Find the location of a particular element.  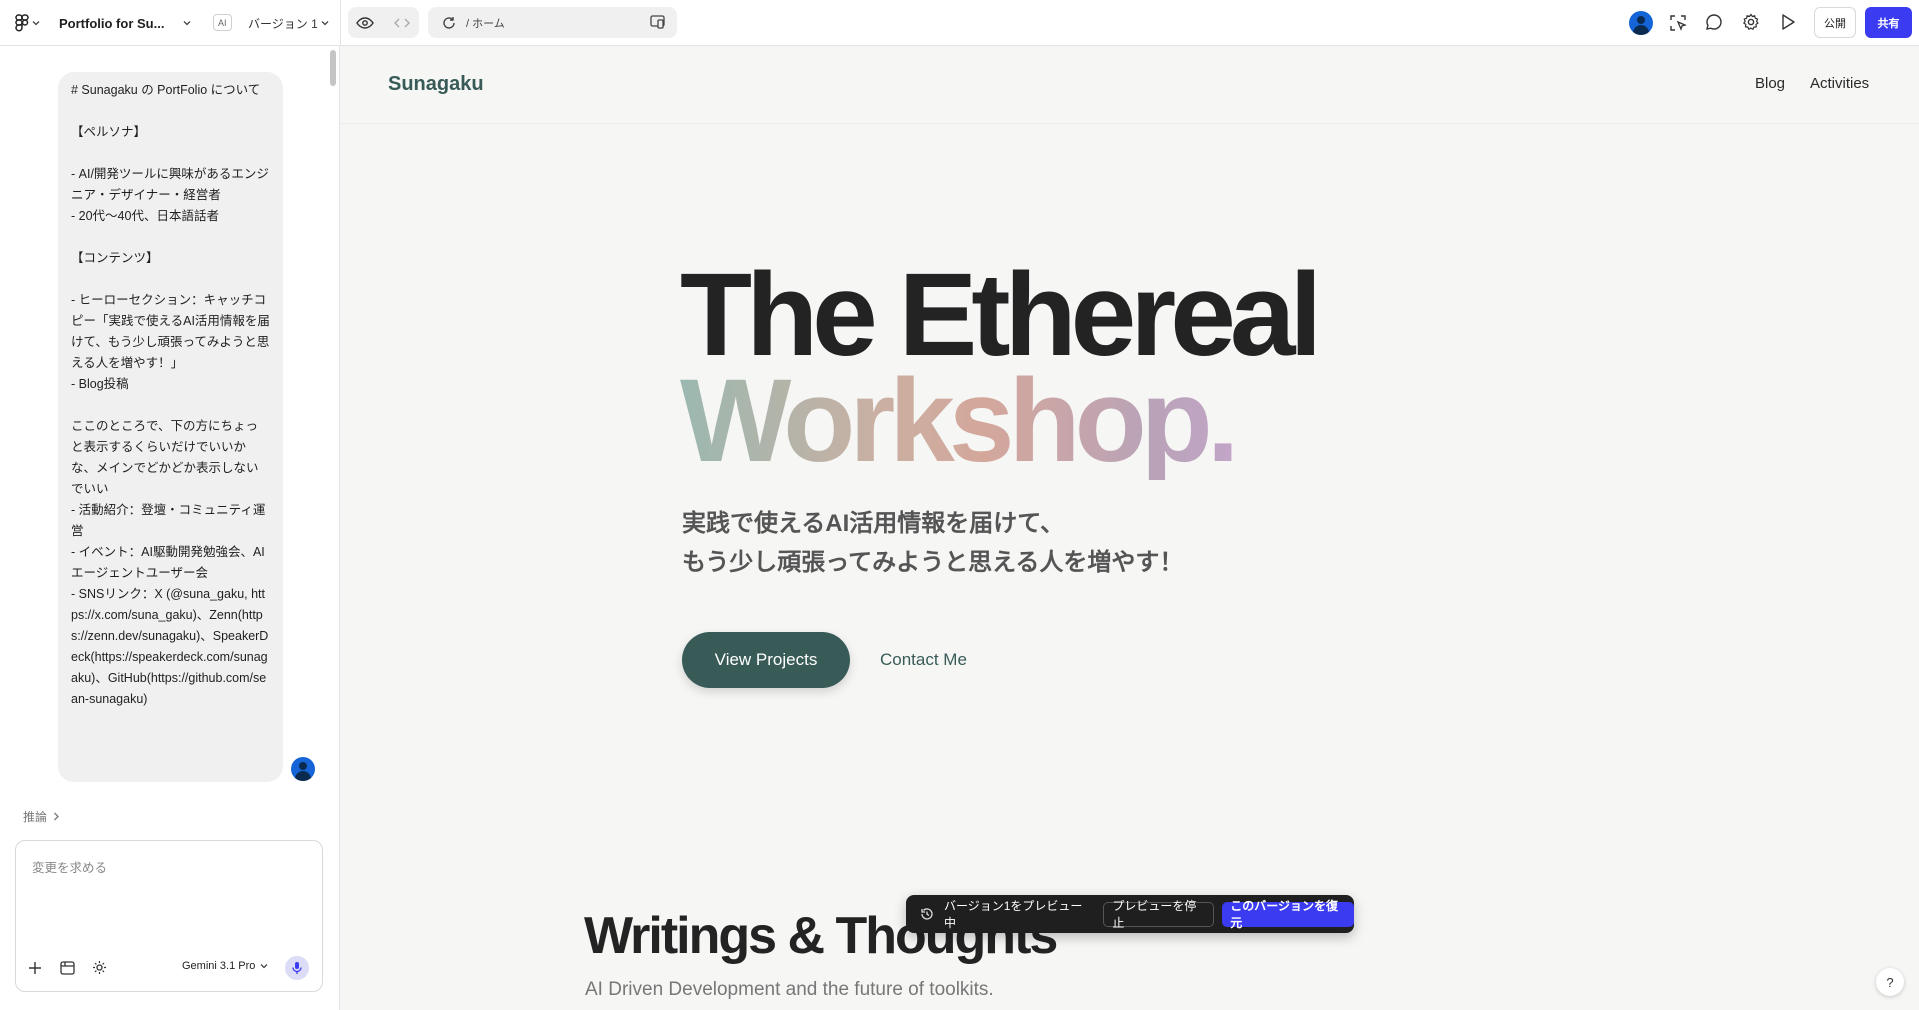

history-icon is located at coordinates (927, 914).